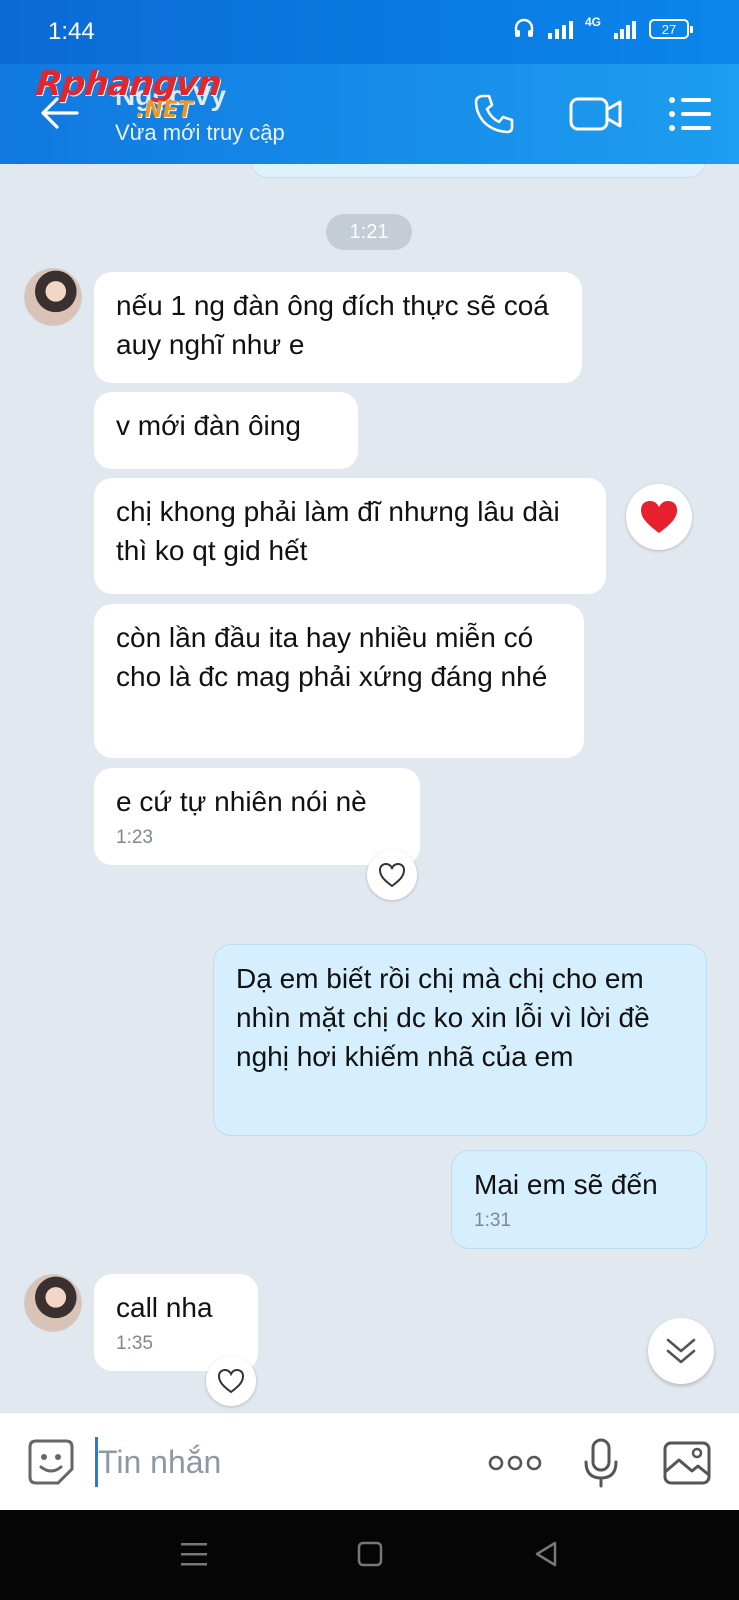 The image size is (739, 1600). I want to click on message-text: call nha, so click(164, 1307).